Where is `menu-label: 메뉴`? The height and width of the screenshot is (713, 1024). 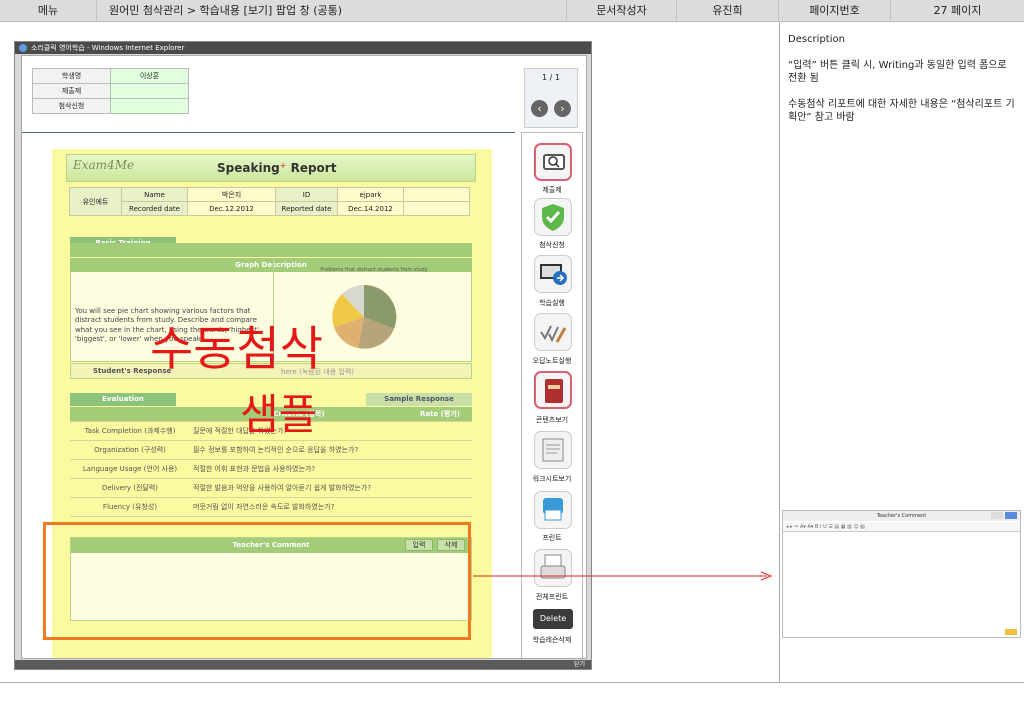 menu-label: 메뉴 is located at coordinates (48, 11).